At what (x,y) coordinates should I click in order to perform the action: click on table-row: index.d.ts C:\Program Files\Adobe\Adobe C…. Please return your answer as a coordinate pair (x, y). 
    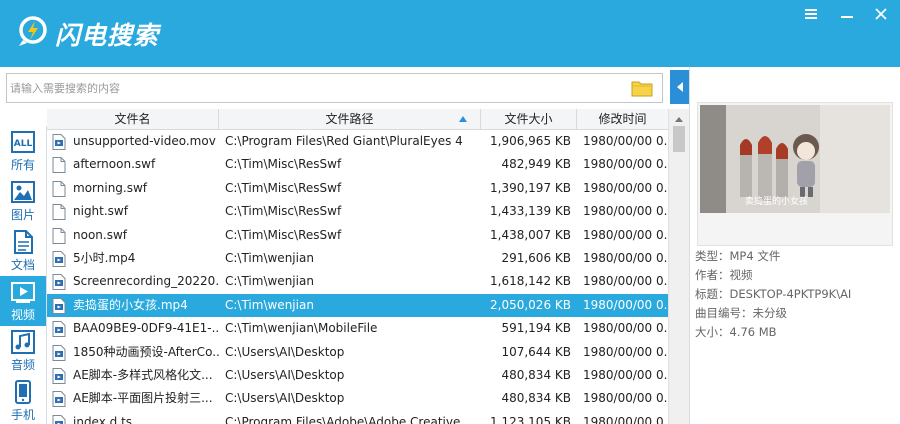
    Looking at the image, I should click on (357, 417).